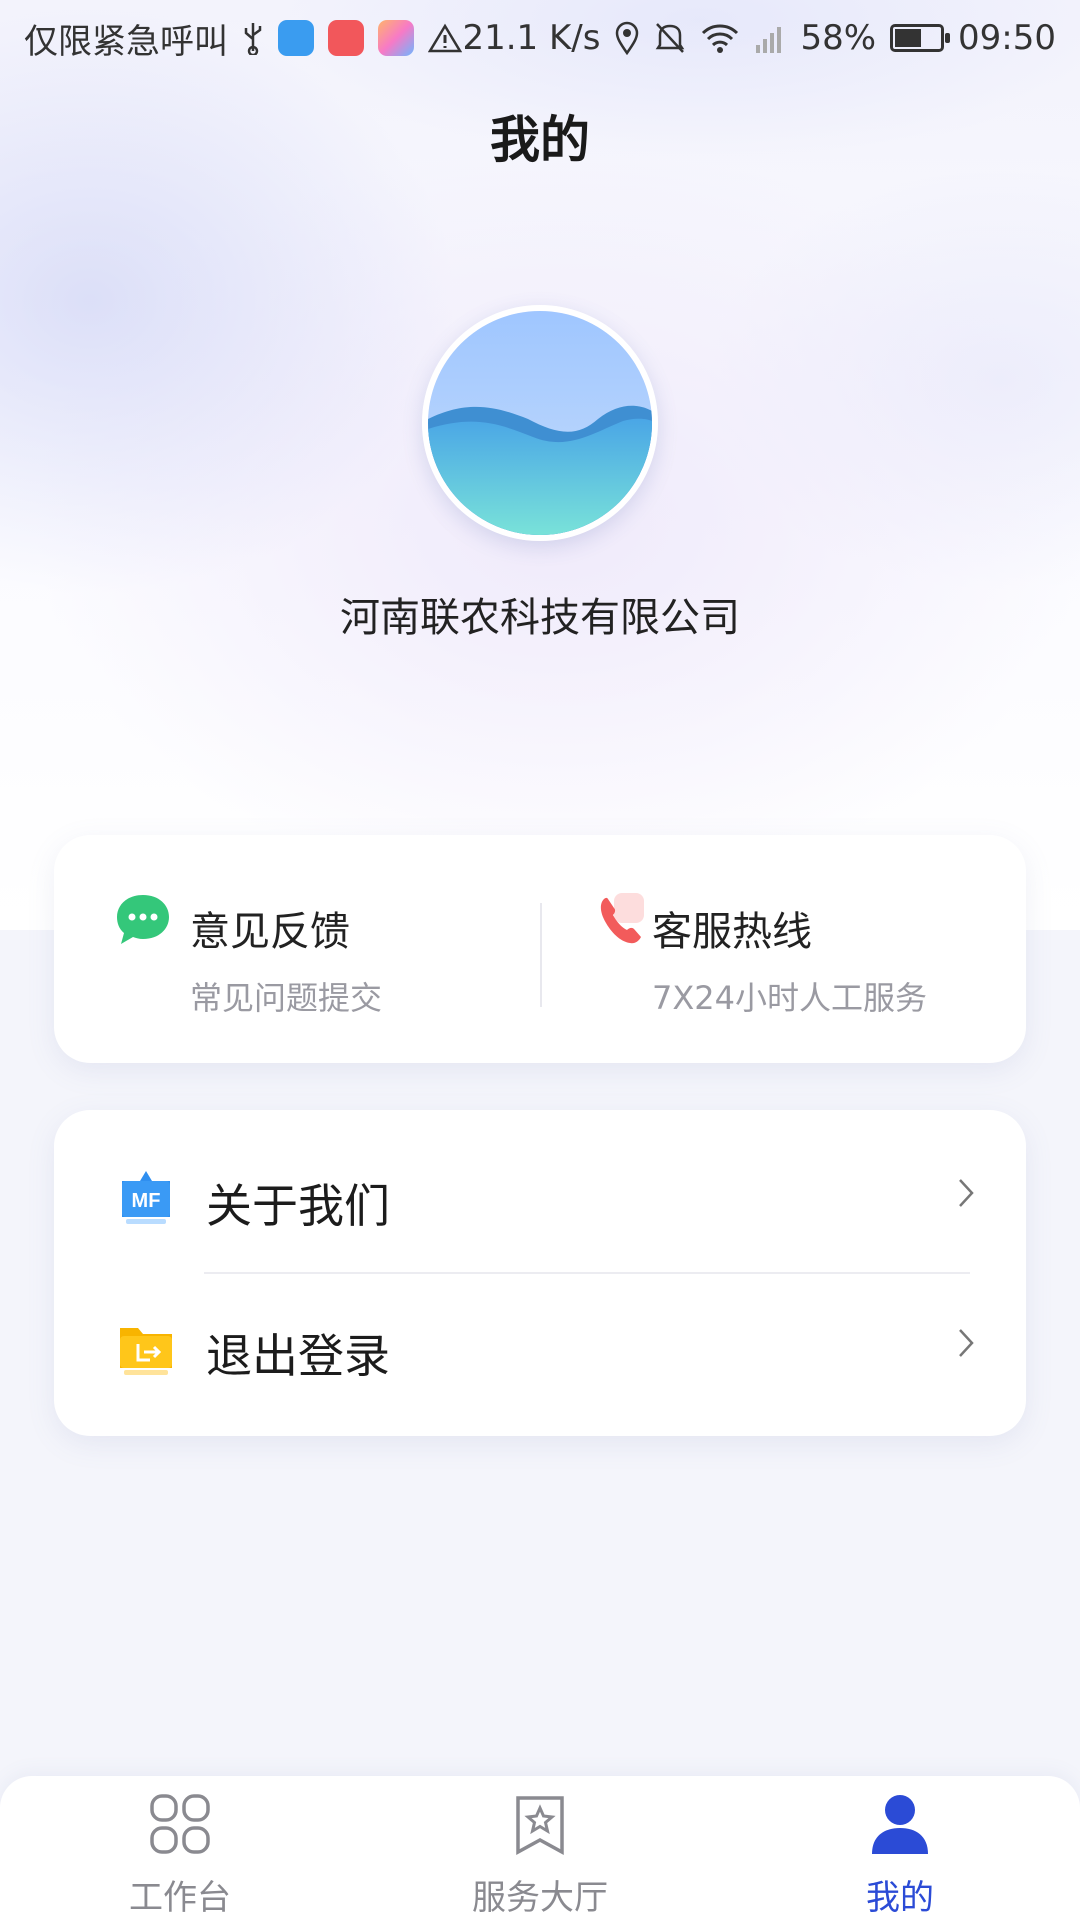 This screenshot has height=1920, width=1080. I want to click on feedback-title: 意见反馈, so click(270, 932).